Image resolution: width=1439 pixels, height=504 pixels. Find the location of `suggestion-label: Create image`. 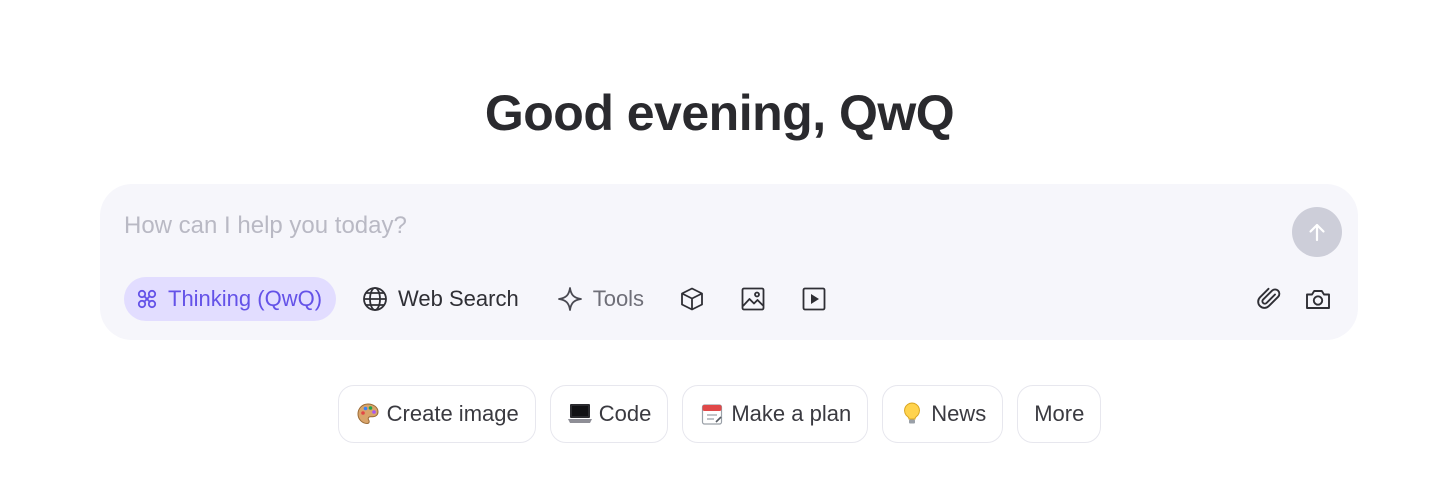

suggestion-label: Create image is located at coordinates (452, 413).